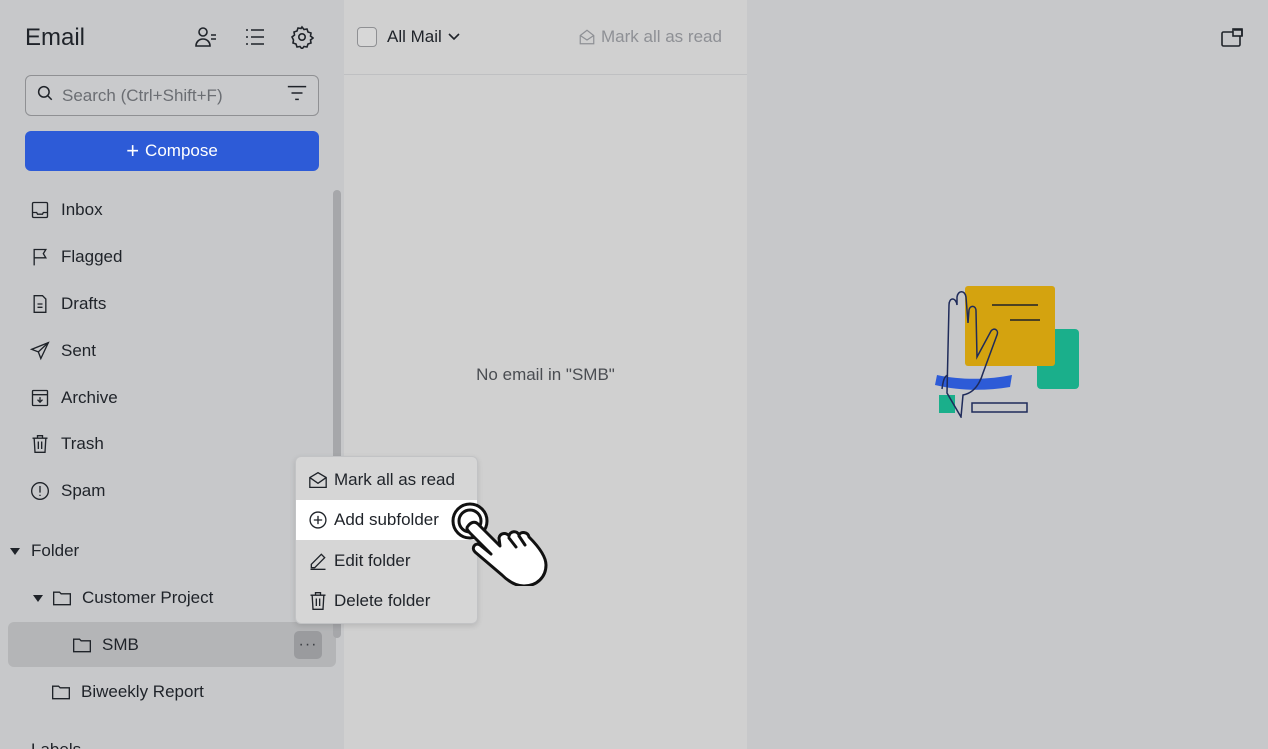 Image resolution: width=1268 pixels, height=749 pixels. I want to click on plus-circle-icon, so click(321, 520).